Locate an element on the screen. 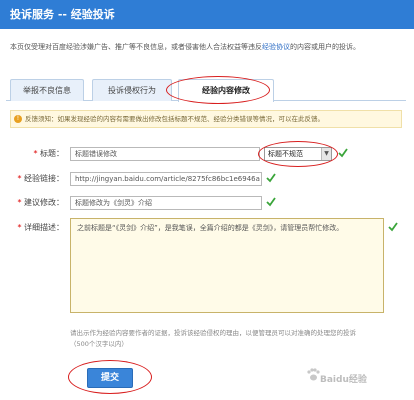 The width and height of the screenshot is (414, 400). detail-label: * 详细描述： is located at coordinates (40, 227).